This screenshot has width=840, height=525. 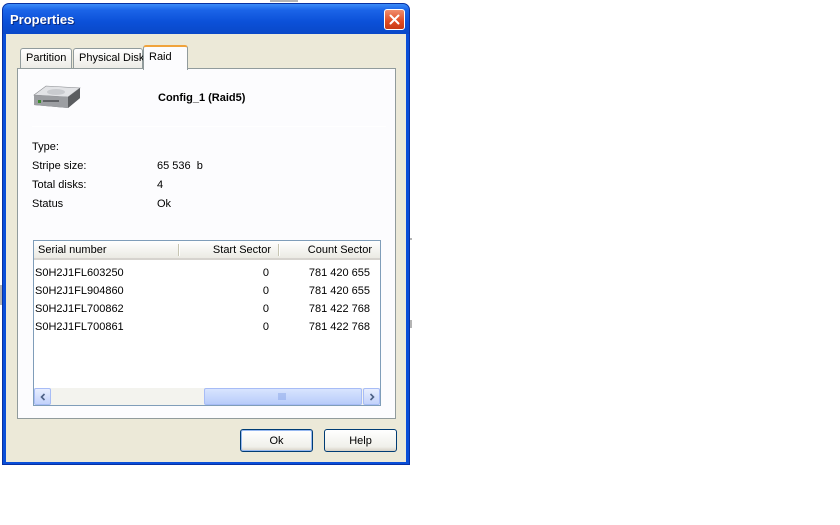 What do you see at coordinates (207, 273) in the screenshot?
I see `table-row: S0H2J1FL603250 0 781 420 655` at bounding box center [207, 273].